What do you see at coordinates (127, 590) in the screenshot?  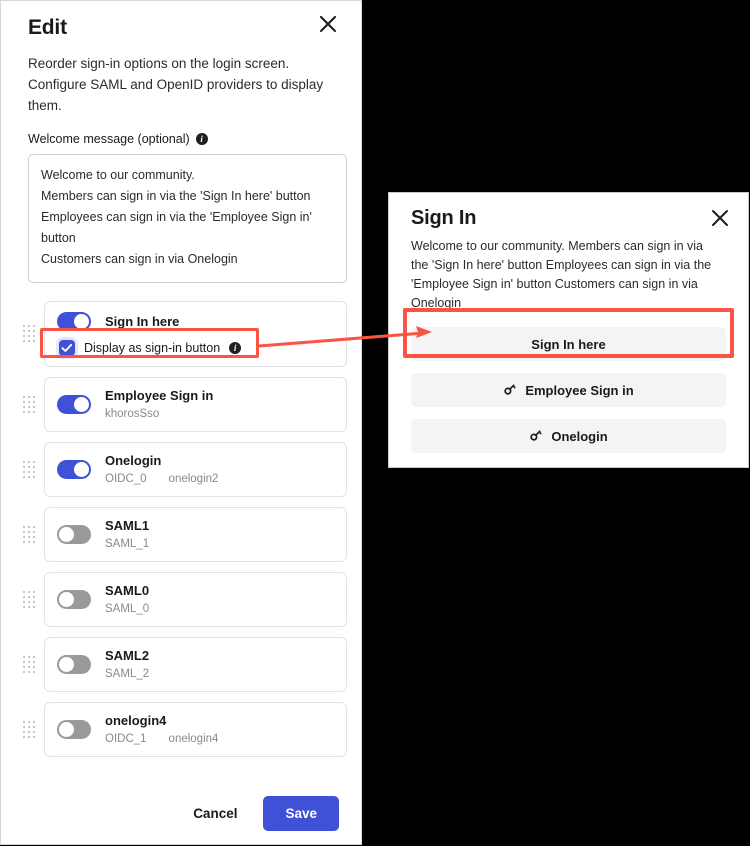 I see `option-title: SAML0` at bounding box center [127, 590].